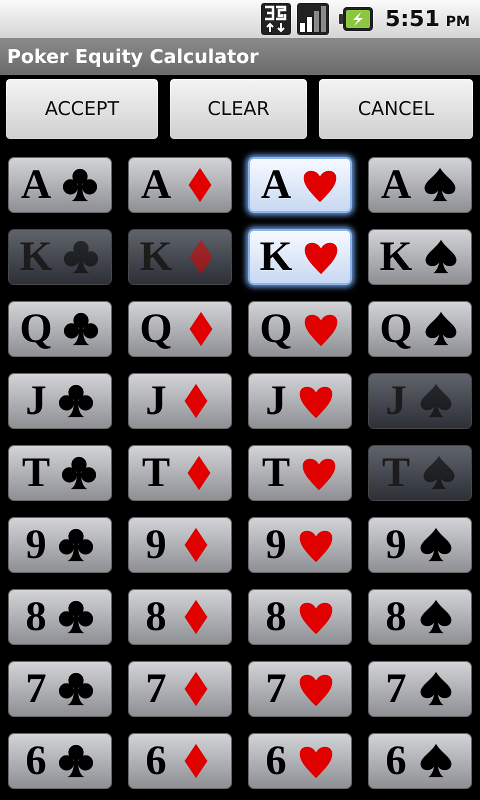 The image size is (480, 800). Describe the element at coordinates (356, 19) in the screenshot. I see `battery-charging-icon` at that location.